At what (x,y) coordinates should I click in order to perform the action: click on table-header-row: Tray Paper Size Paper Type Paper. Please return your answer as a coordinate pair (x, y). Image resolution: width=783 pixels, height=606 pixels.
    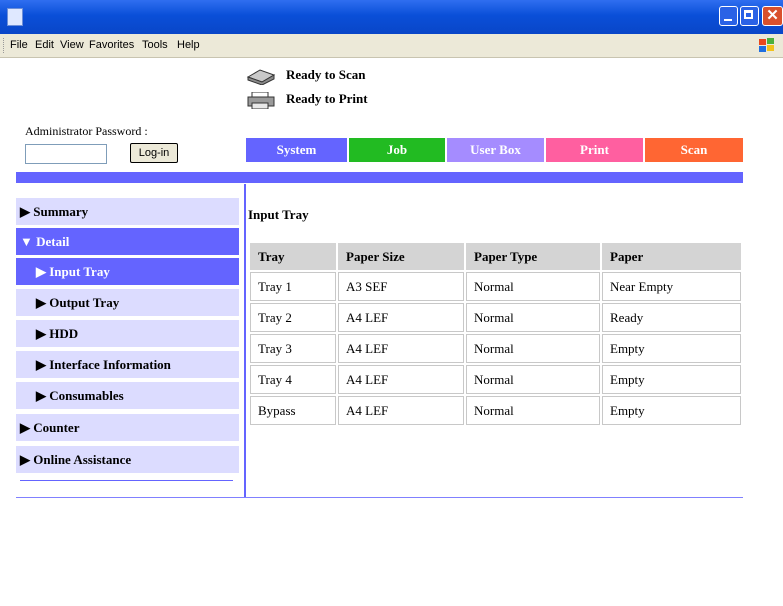
    Looking at the image, I should click on (495, 256).